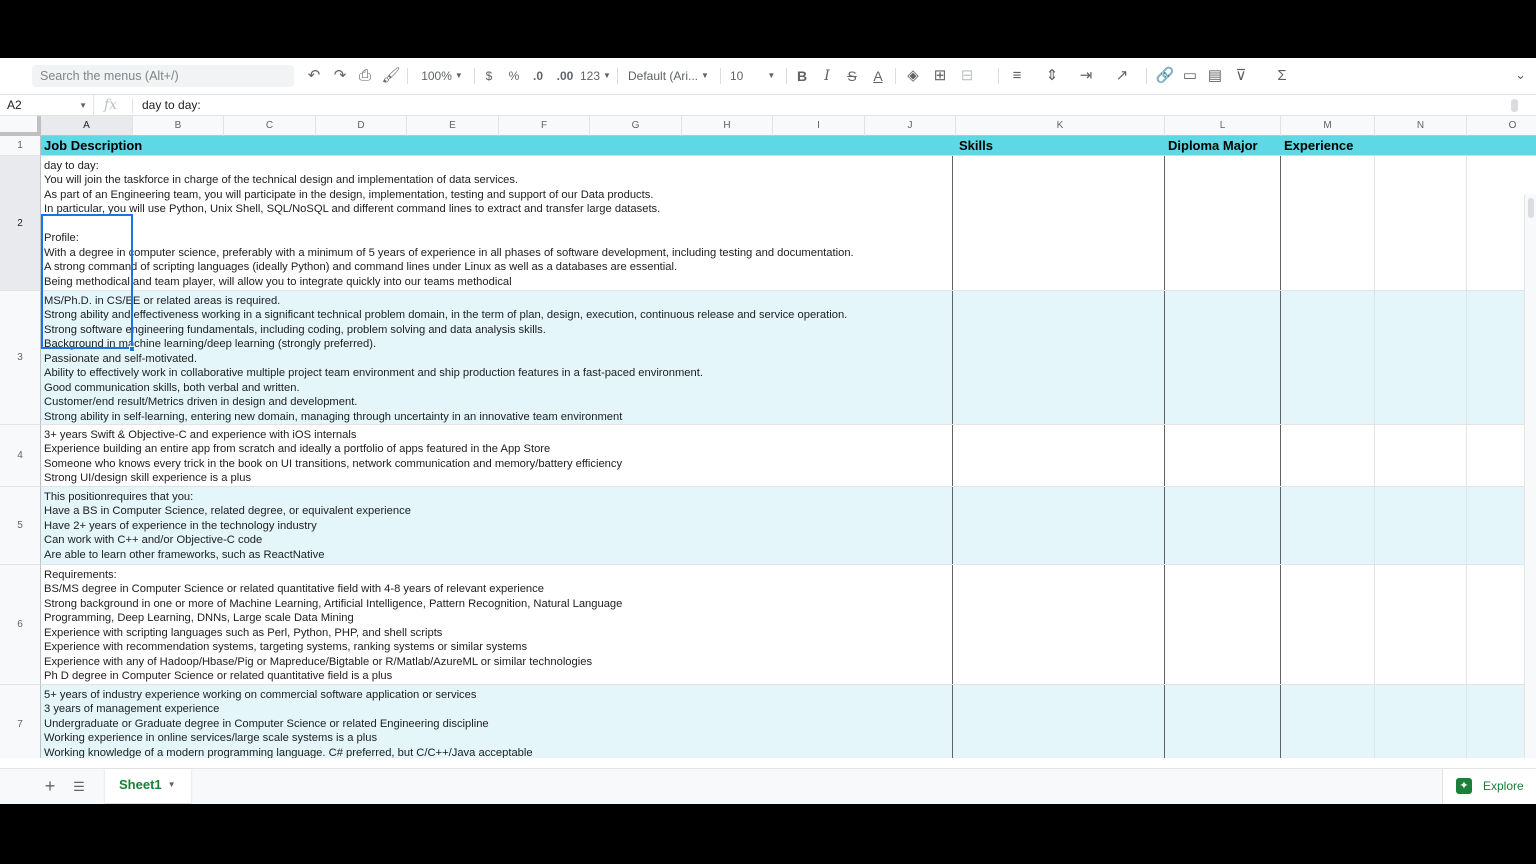 The height and width of the screenshot is (864, 1536). What do you see at coordinates (1531, 208) in the screenshot?
I see `vertical-scroll-thumb` at bounding box center [1531, 208].